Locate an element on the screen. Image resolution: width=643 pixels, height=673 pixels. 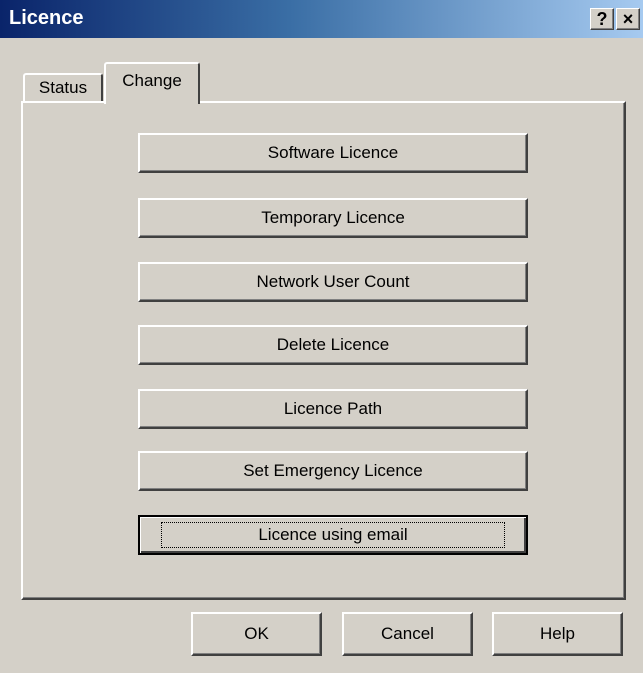
licence-using-email-label: Licence using email is located at coordinates (333, 535).